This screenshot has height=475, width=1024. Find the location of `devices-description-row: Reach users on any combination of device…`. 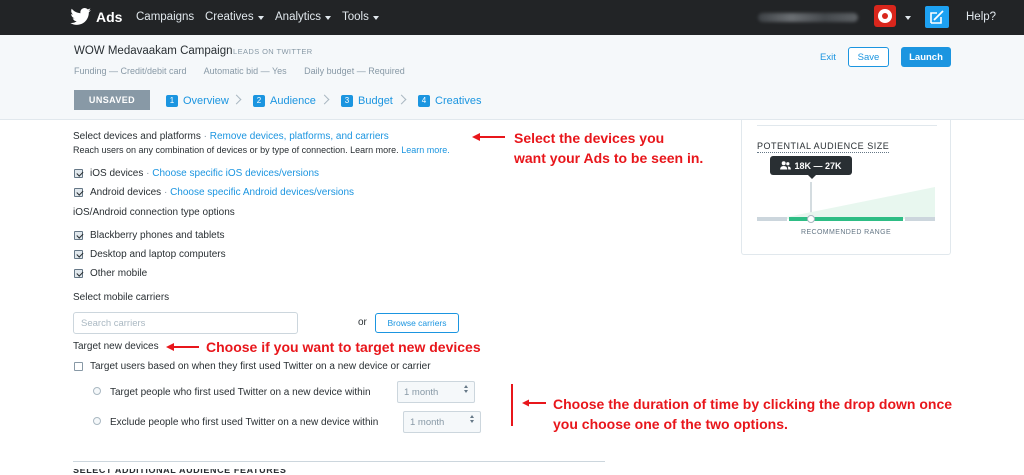

devices-description-row: Reach users on any combination of device… is located at coordinates (261, 150).